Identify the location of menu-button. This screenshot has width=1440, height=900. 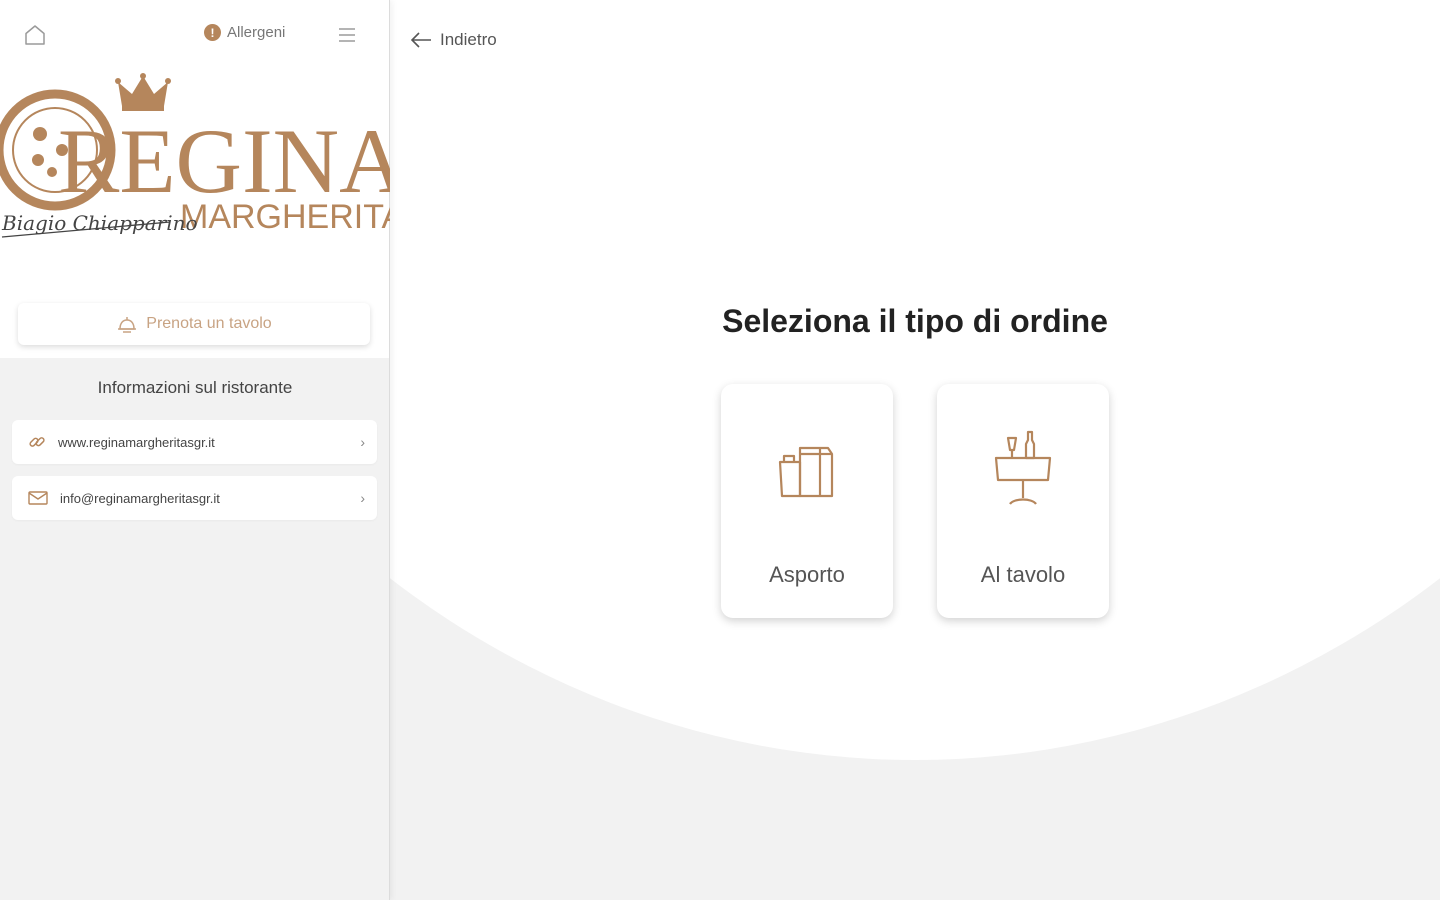
(347, 35).